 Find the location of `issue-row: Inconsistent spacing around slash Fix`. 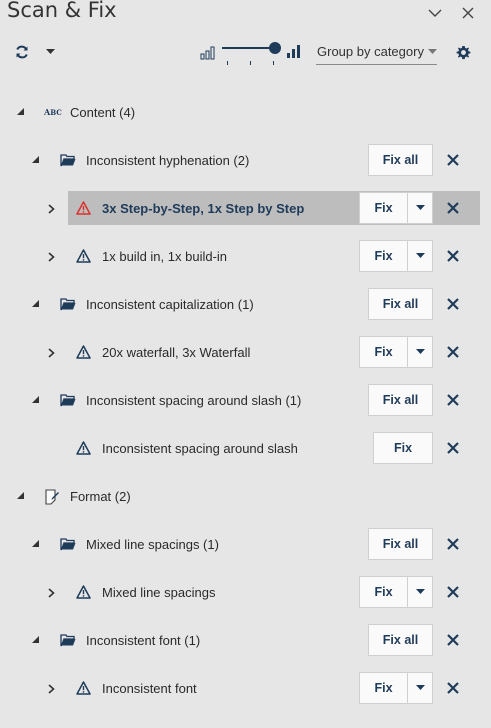

issue-row: Inconsistent spacing around slash Fix is located at coordinates (245, 449).